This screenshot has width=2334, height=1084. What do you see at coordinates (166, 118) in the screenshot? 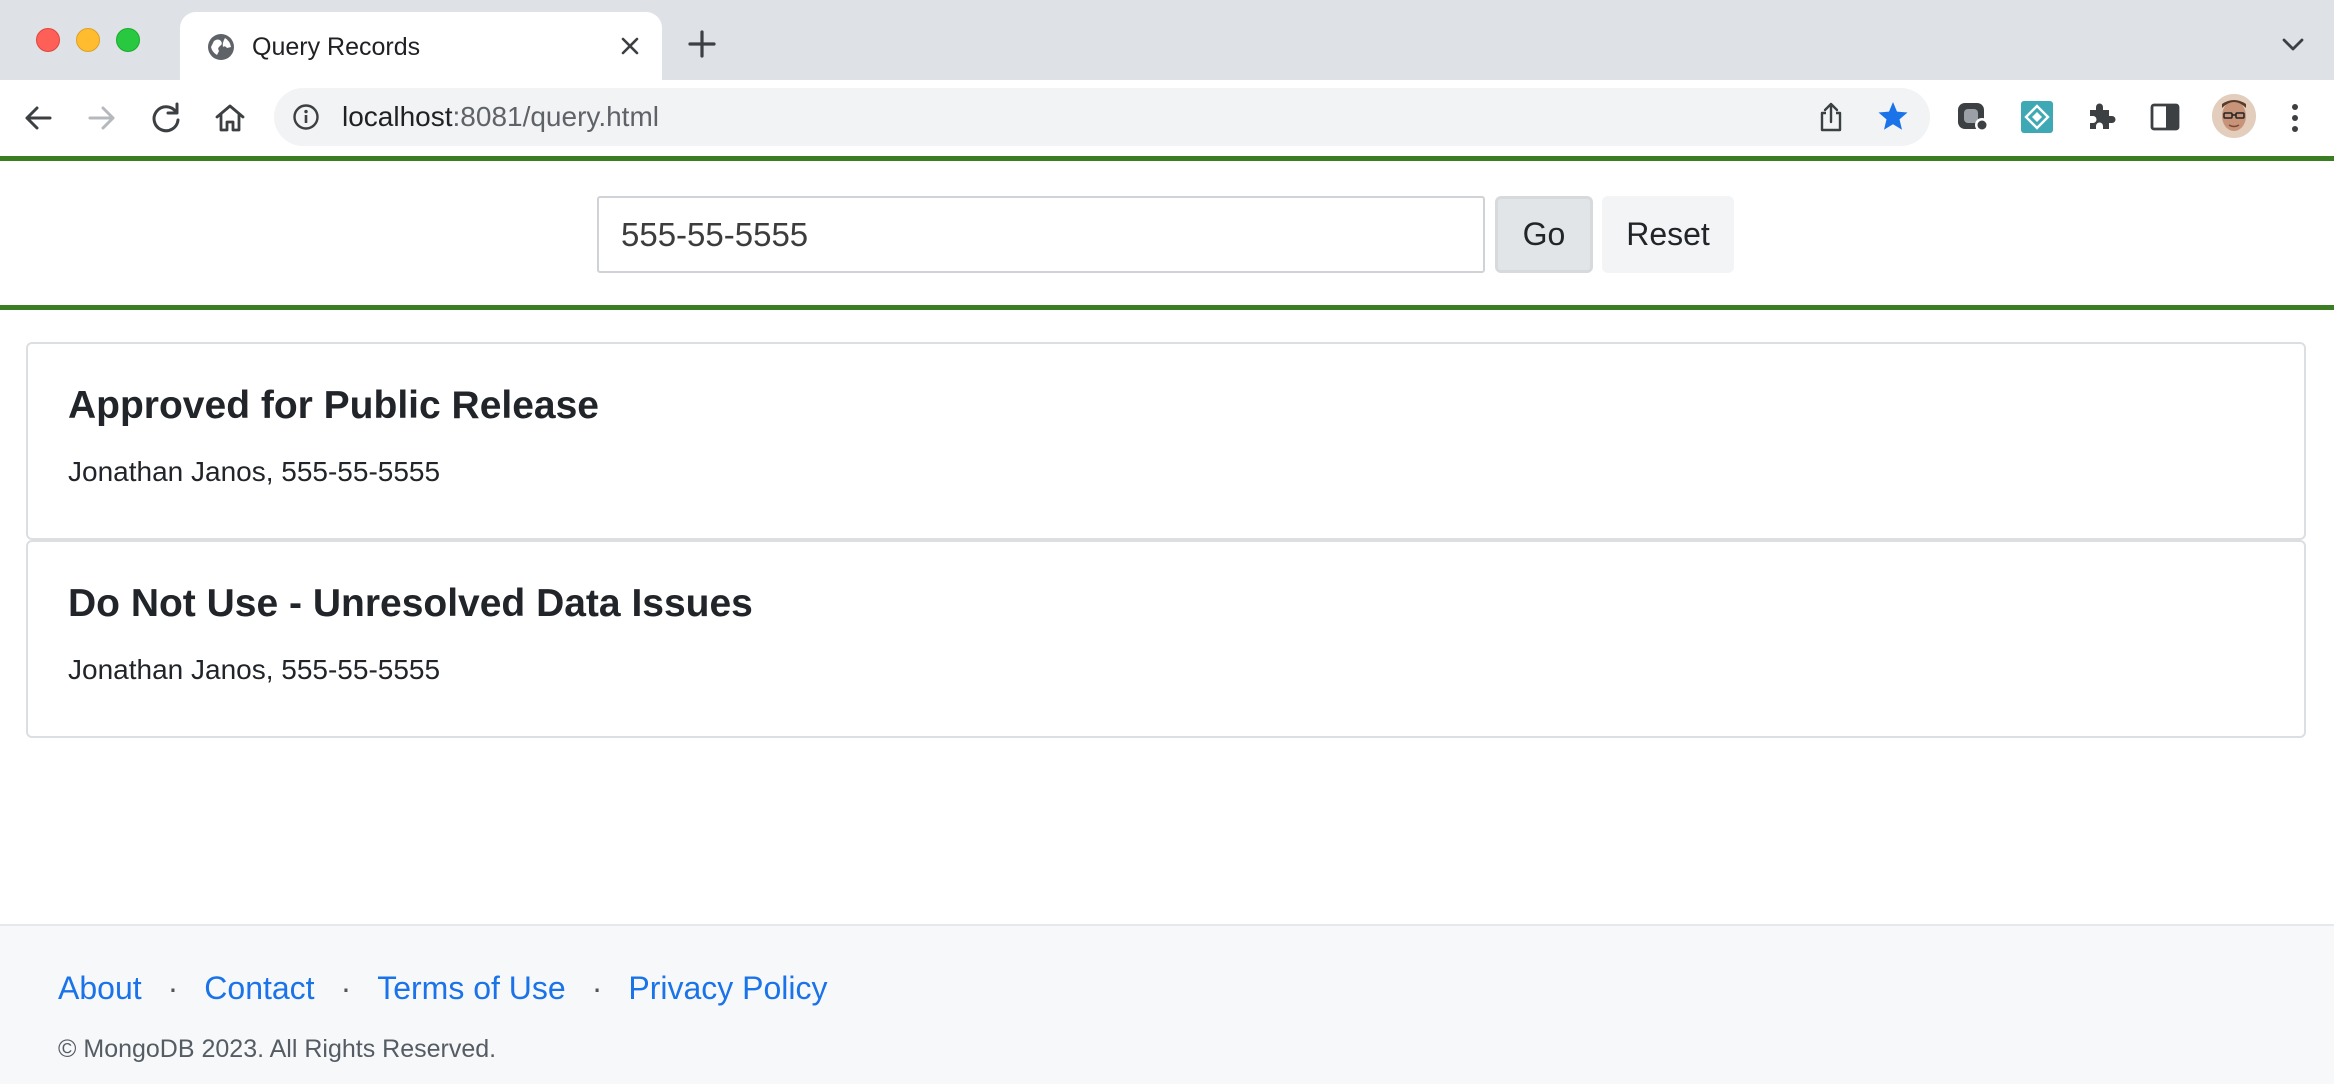
I see `reload-icon` at bounding box center [166, 118].